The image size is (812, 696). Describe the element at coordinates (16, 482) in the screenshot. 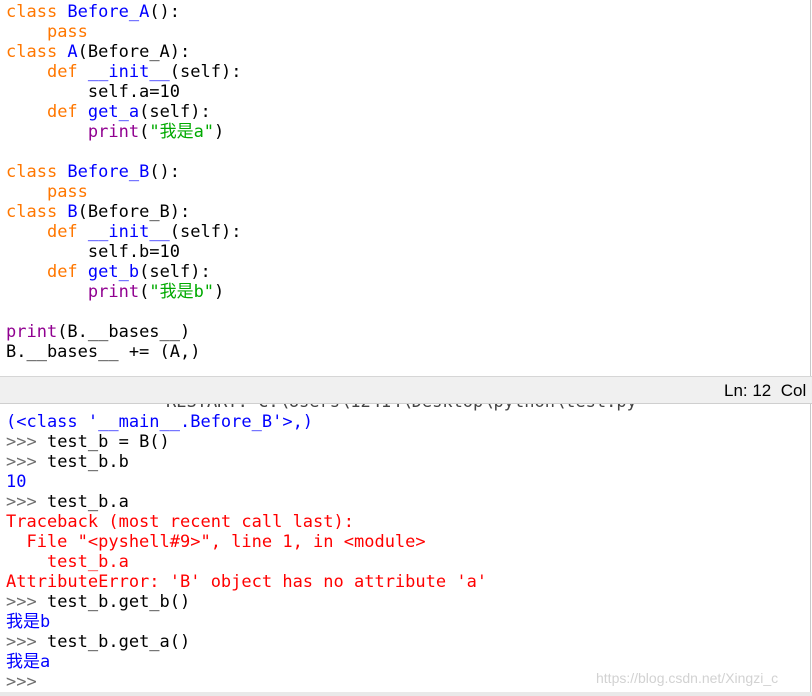

I see `code-token: 10` at that location.